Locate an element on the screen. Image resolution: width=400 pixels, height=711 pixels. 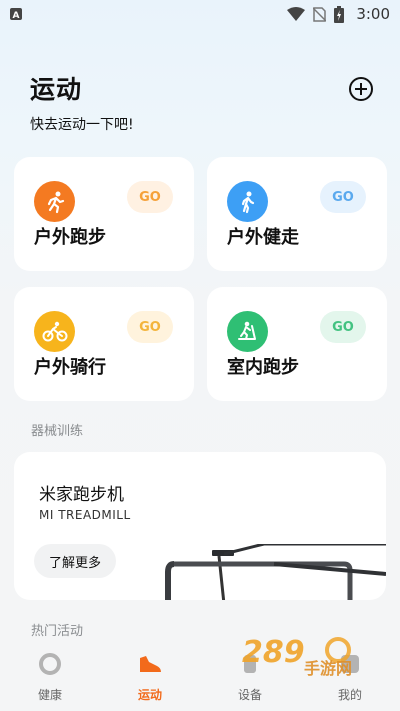
shoe-icon is located at coordinates (150, 666).